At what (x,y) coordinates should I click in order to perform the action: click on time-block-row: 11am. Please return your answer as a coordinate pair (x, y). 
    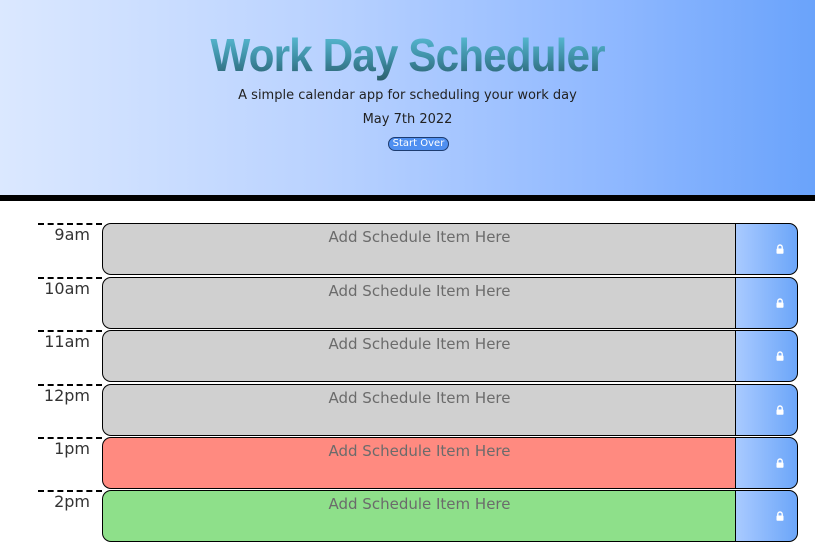
    Looking at the image, I should click on (418, 356).